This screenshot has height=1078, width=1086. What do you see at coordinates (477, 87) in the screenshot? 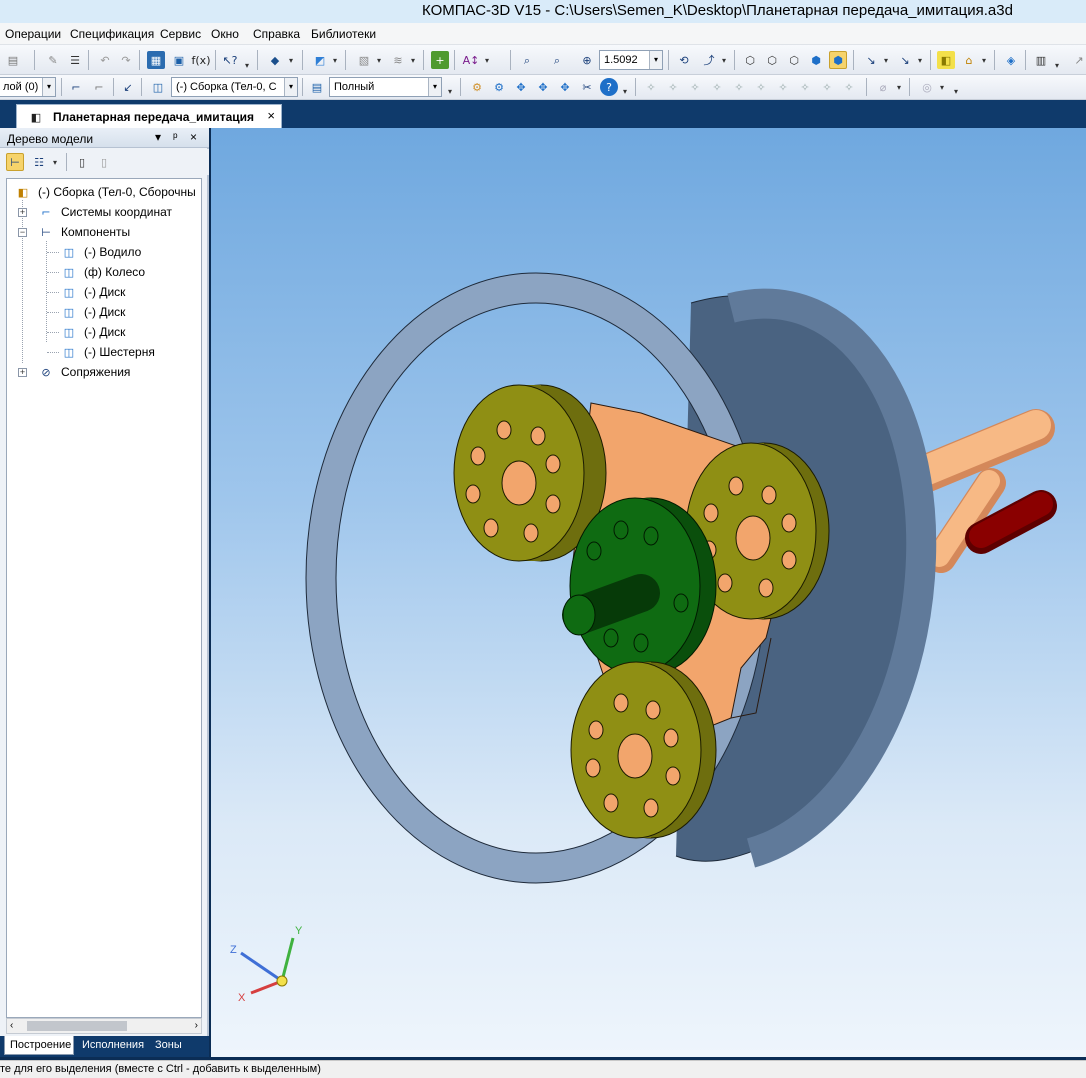
I see `assembly-tools-icon: ⚙` at bounding box center [477, 87].